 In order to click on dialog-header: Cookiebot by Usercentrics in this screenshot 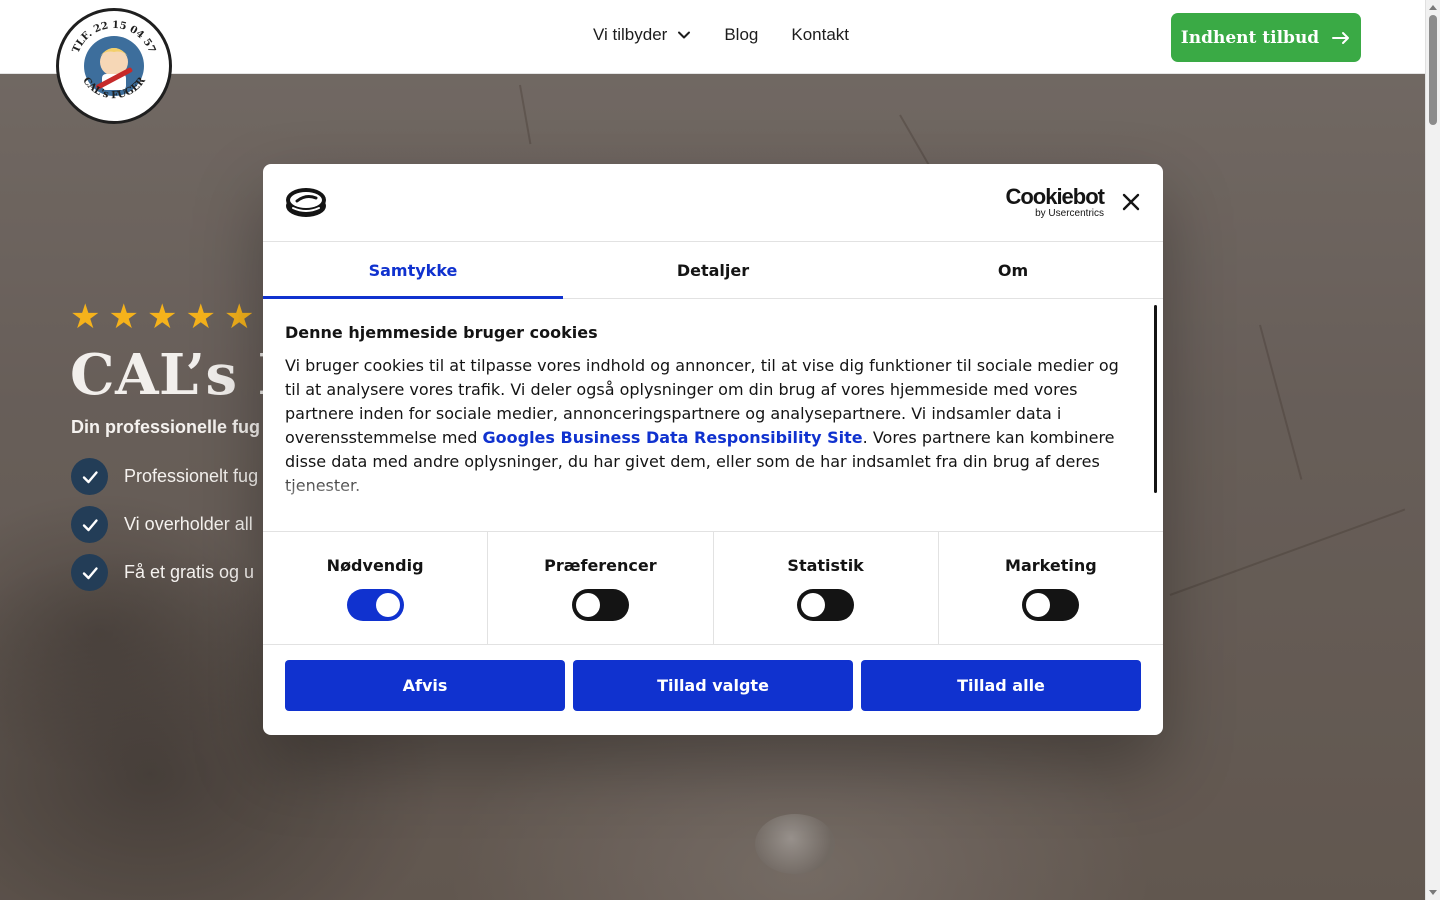, I will do `click(713, 203)`.